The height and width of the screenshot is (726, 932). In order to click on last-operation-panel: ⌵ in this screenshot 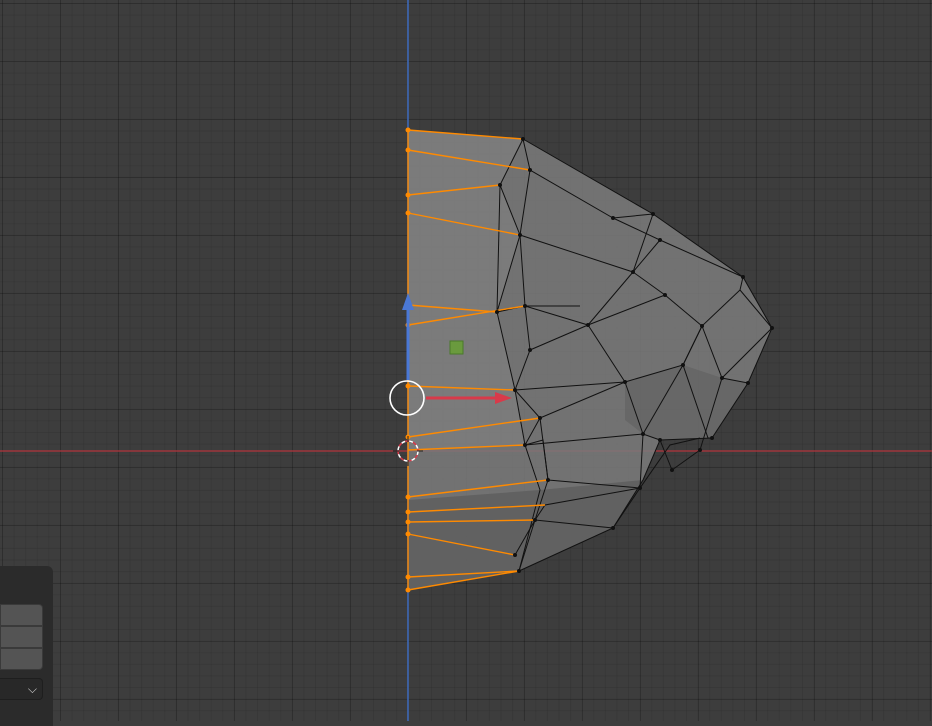, I will do `click(26, 646)`.